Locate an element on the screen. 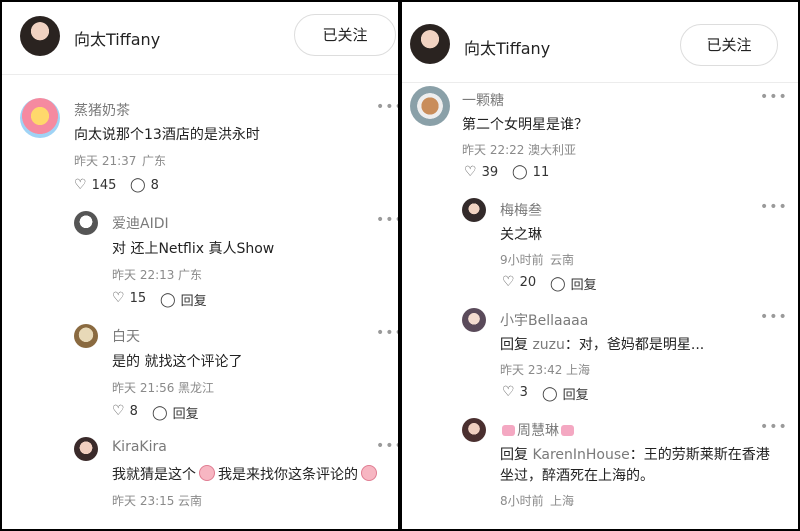 The width and height of the screenshot is (800, 531). comment-count-button: ◯ 11 is located at coordinates (530, 172).